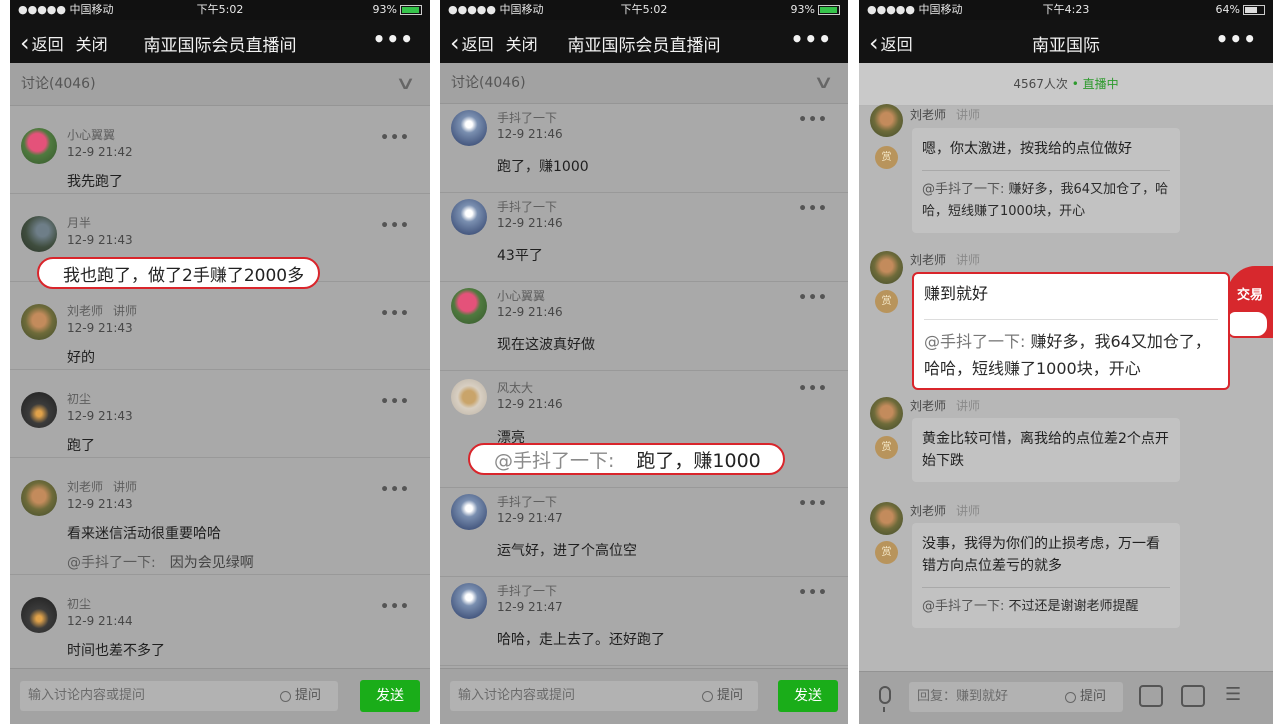 The image size is (1273, 724). I want to click on back-label: 返回, so click(47, 44).